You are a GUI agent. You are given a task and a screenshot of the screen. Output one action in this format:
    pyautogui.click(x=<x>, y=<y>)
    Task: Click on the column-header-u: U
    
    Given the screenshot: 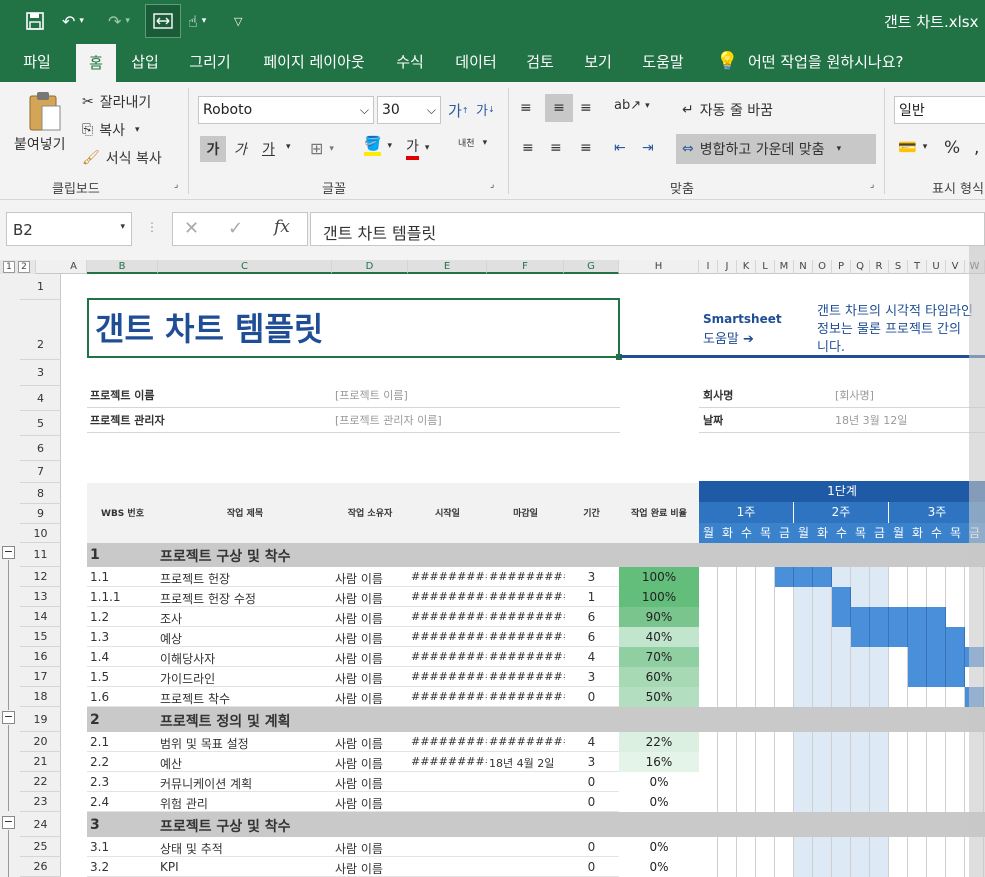 What is the action you would take?
    pyautogui.click(x=936, y=267)
    